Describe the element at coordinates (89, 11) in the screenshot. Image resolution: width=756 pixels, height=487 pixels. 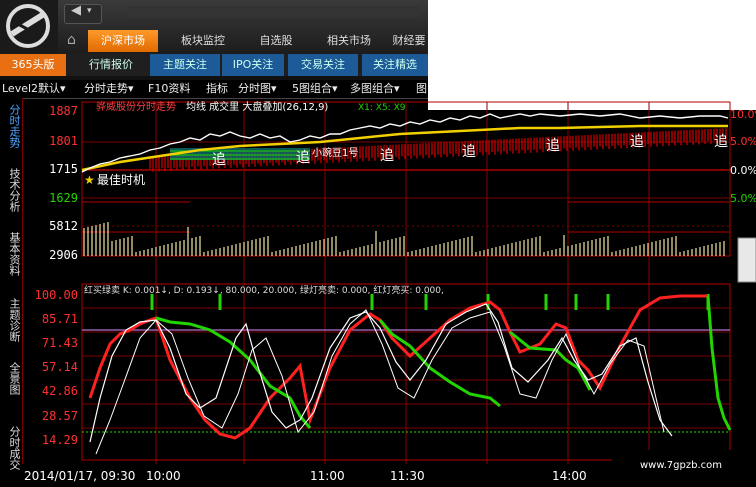
I see `chevron-down-icon: ▾` at that location.